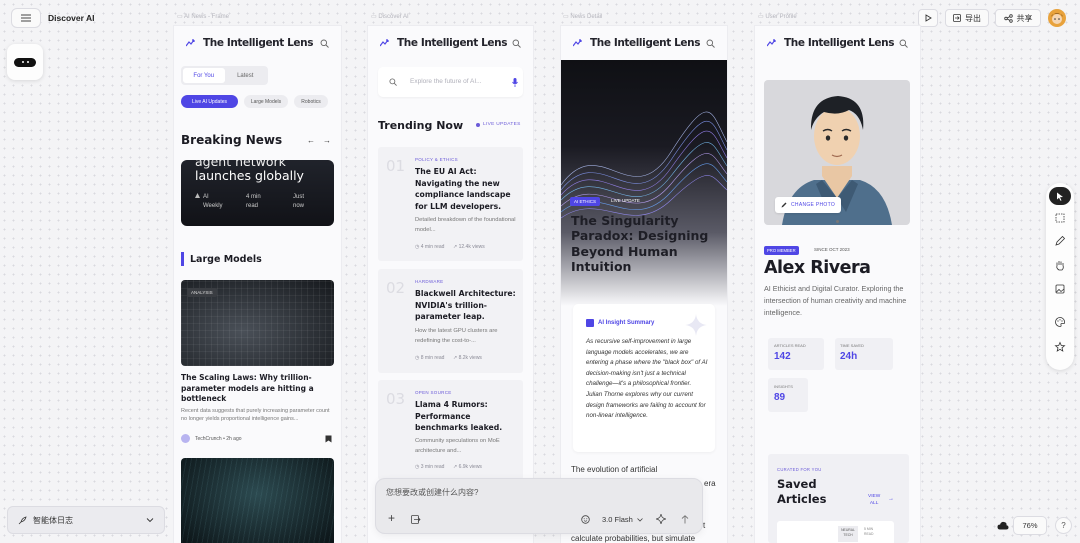 Image resolution: width=1080 pixels, height=543 pixels. Describe the element at coordinates (25, 62) in the screenshot. I see `floating-widget` at that location.